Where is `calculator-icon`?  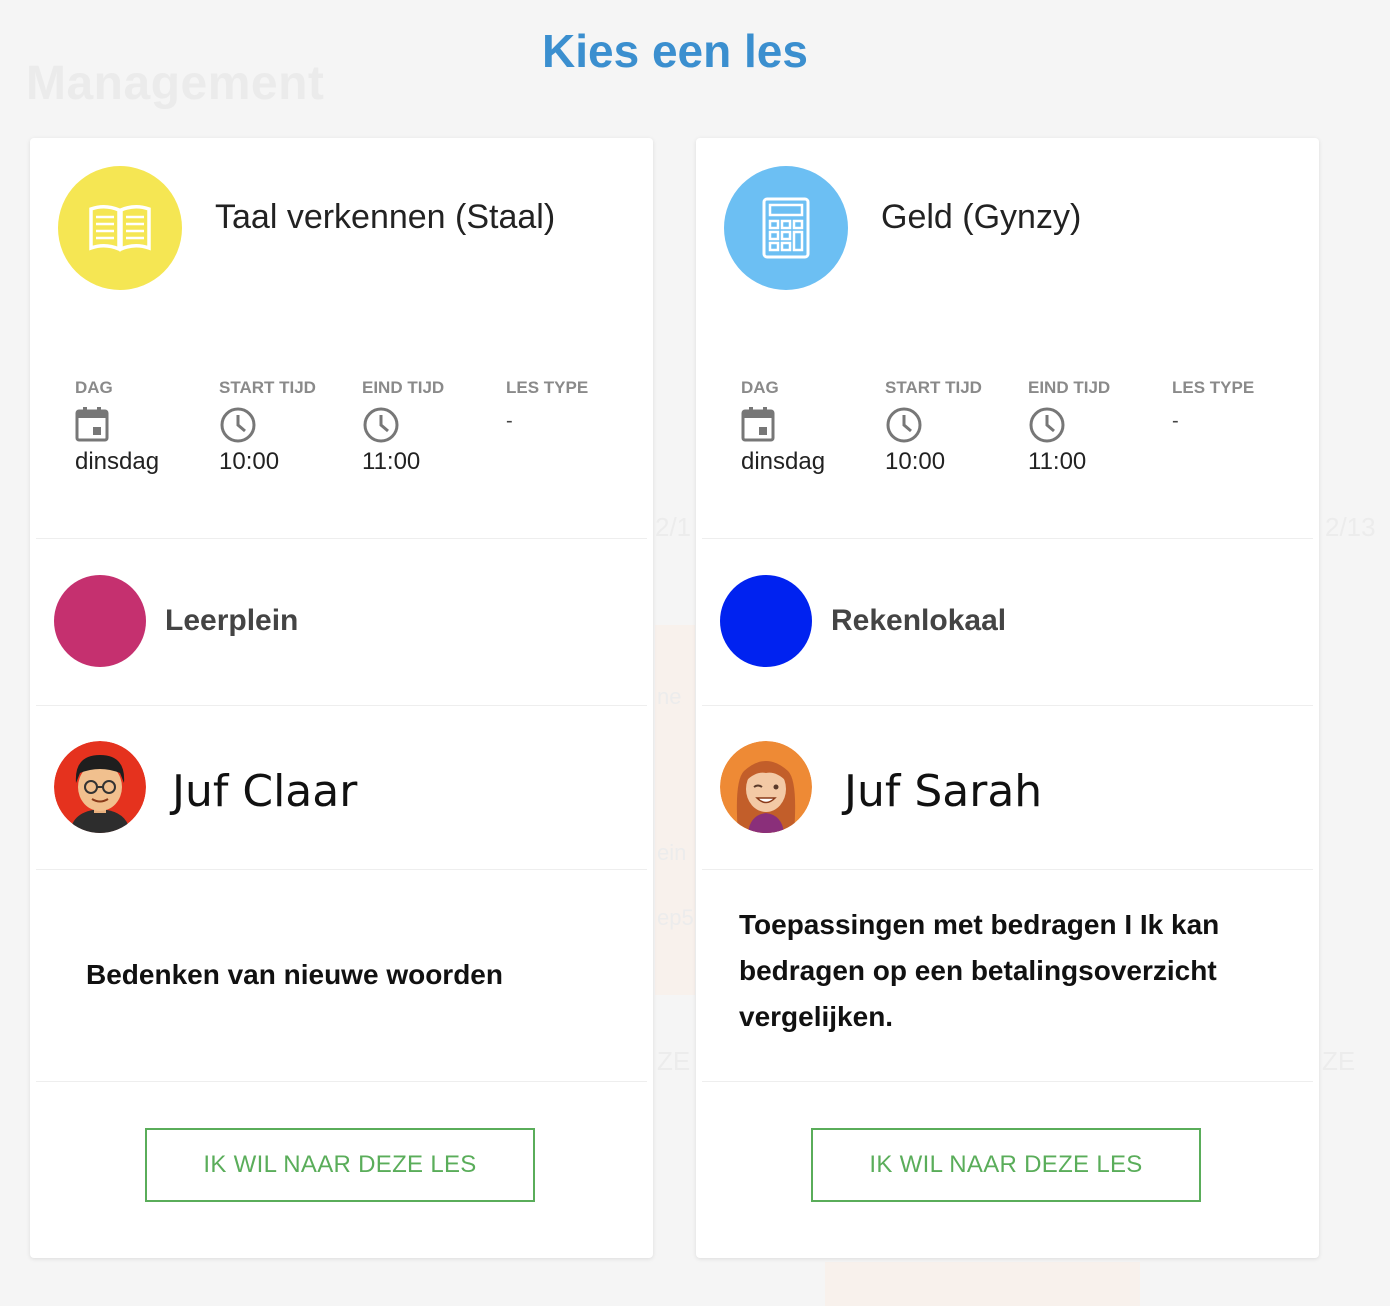
calculator-icon is located at coordinates (786, 228).